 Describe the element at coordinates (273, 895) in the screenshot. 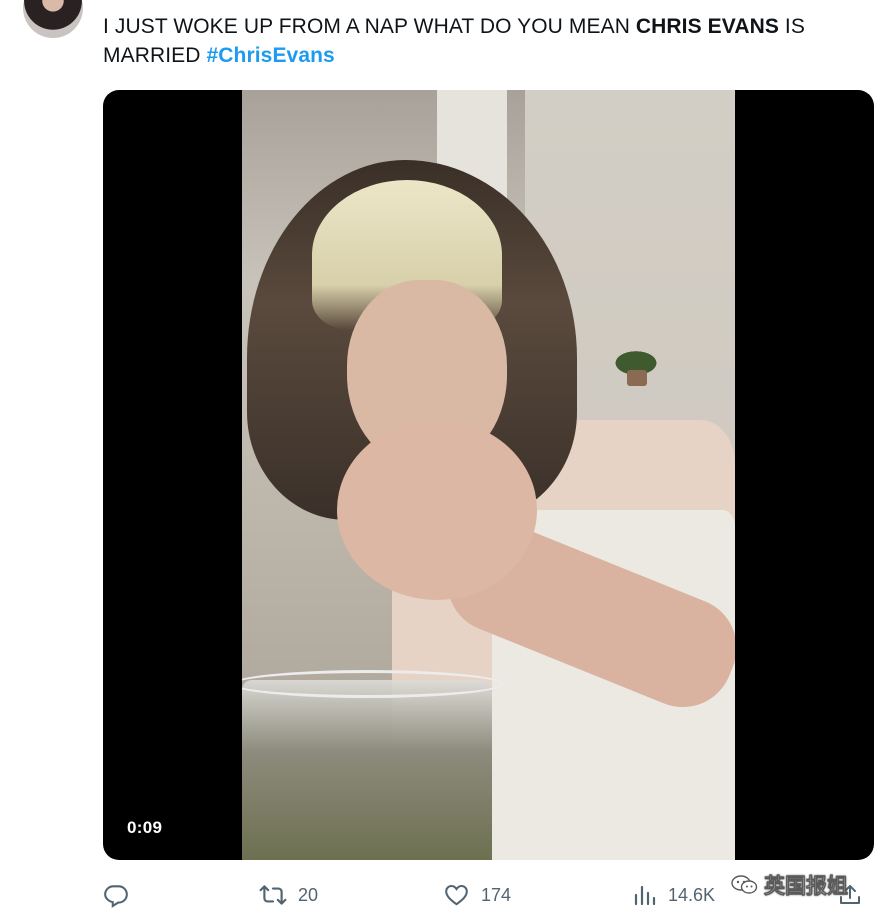

I see `retweet-icon` at that location.